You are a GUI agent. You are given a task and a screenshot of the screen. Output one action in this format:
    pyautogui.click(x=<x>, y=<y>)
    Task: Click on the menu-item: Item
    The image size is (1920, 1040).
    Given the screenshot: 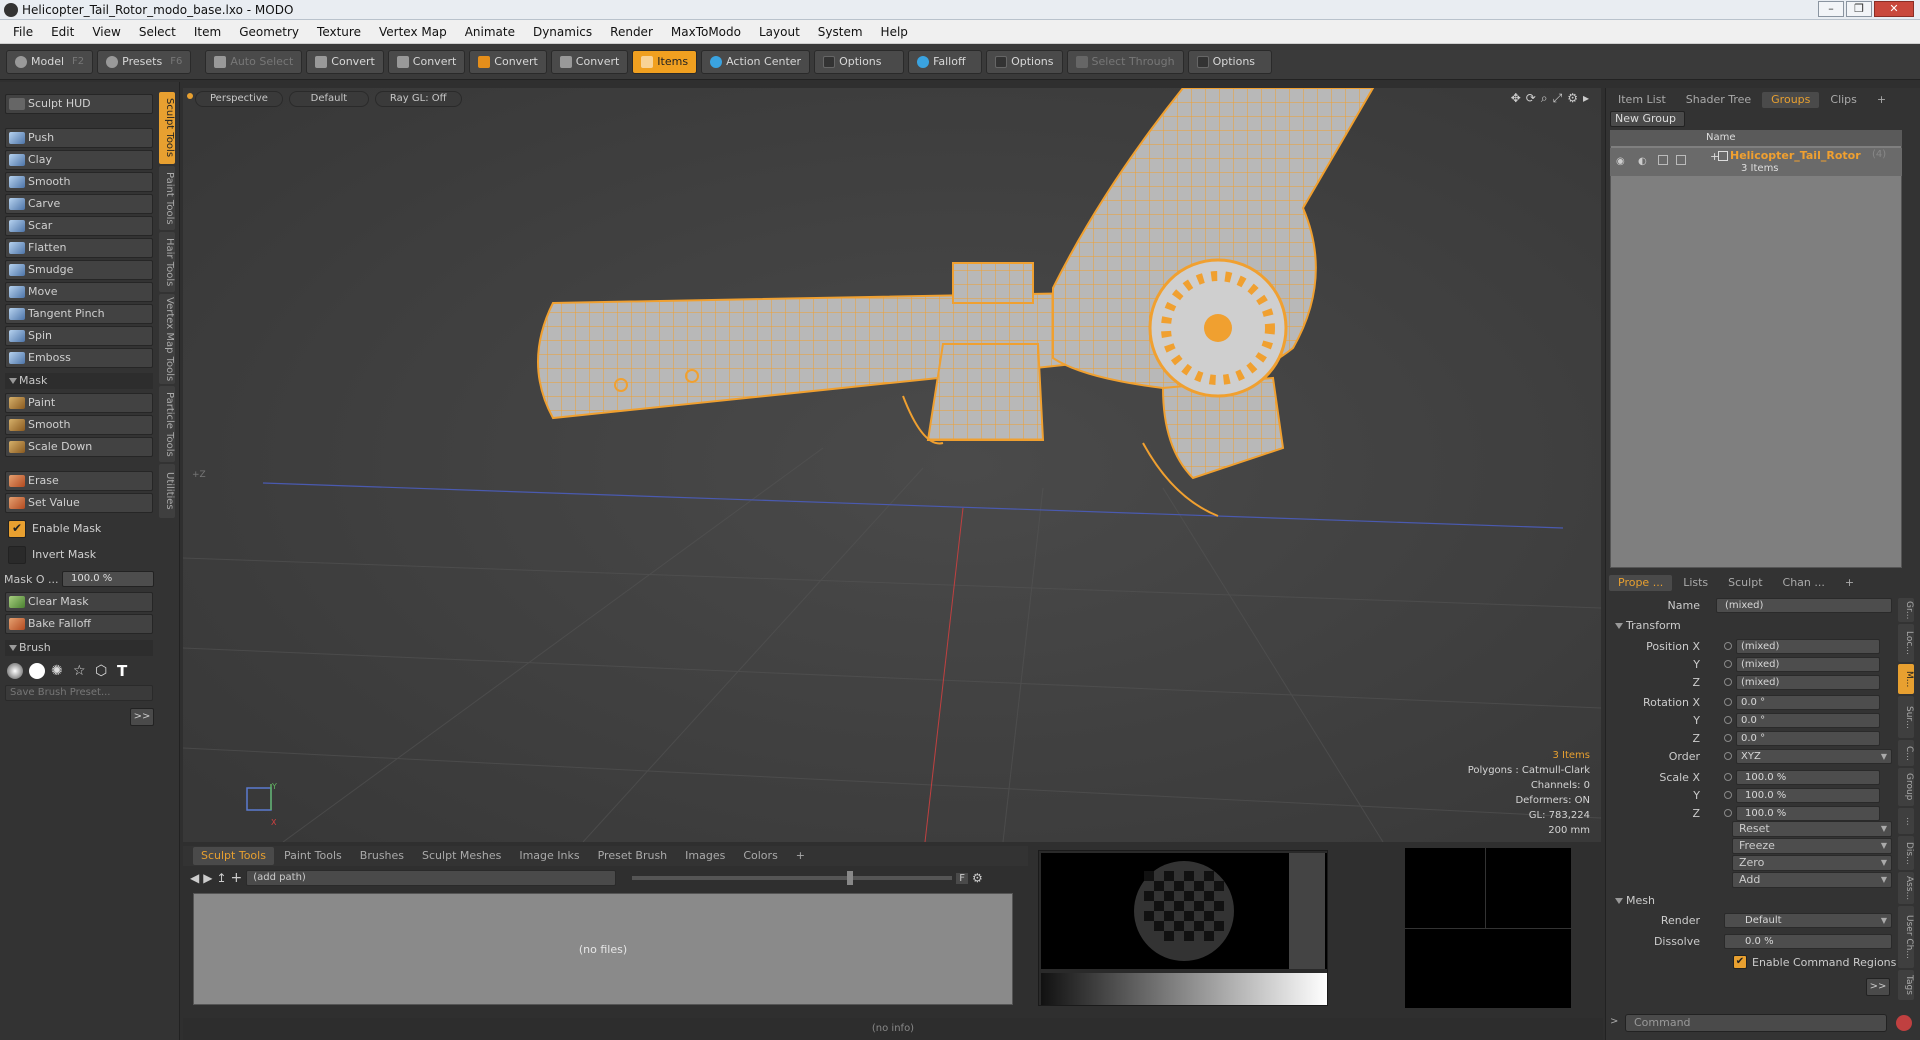 What is the action you would take?
    pyautogui.click(x=207, y=32)
    